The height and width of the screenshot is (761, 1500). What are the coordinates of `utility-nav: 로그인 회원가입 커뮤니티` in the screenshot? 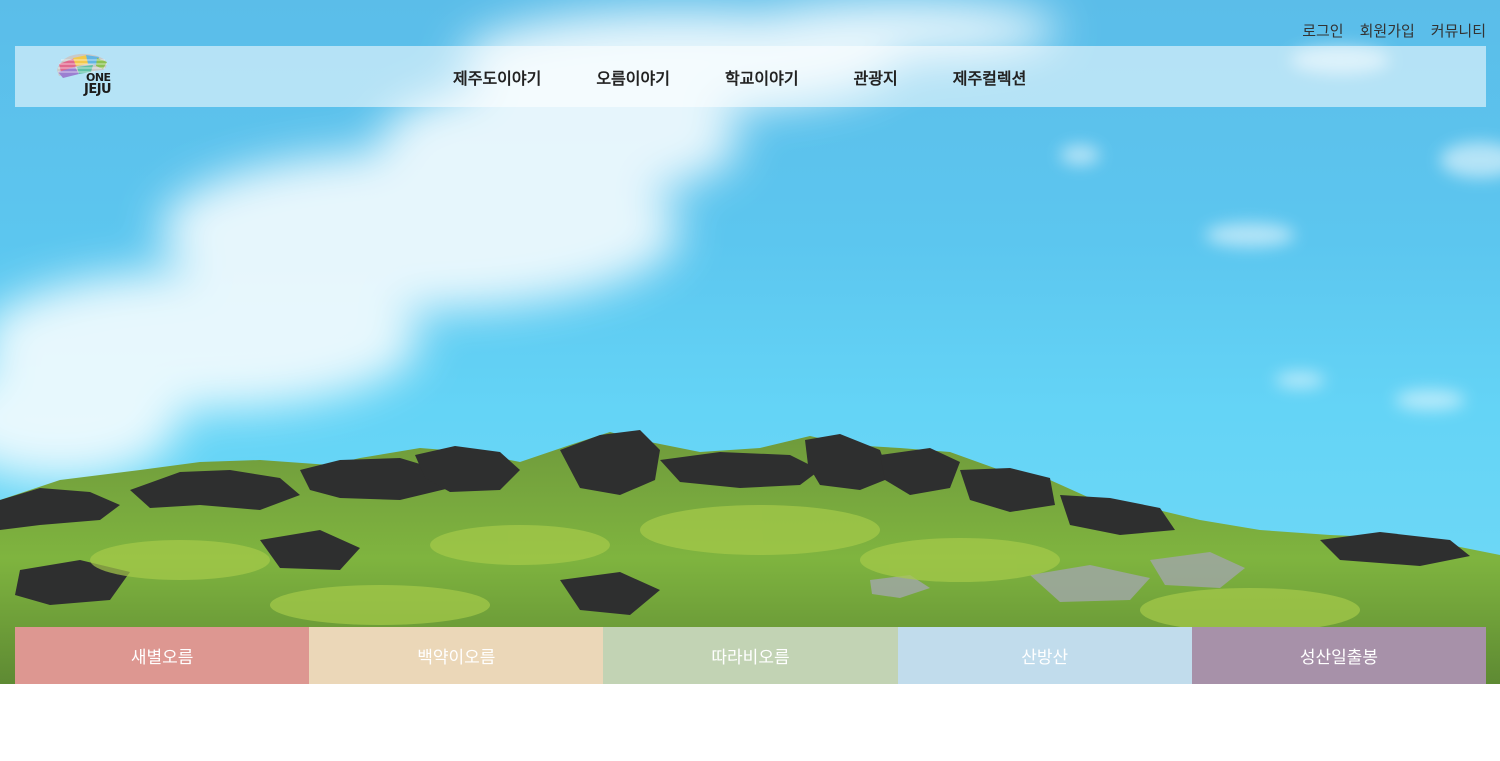 It's located at (1394, 30).